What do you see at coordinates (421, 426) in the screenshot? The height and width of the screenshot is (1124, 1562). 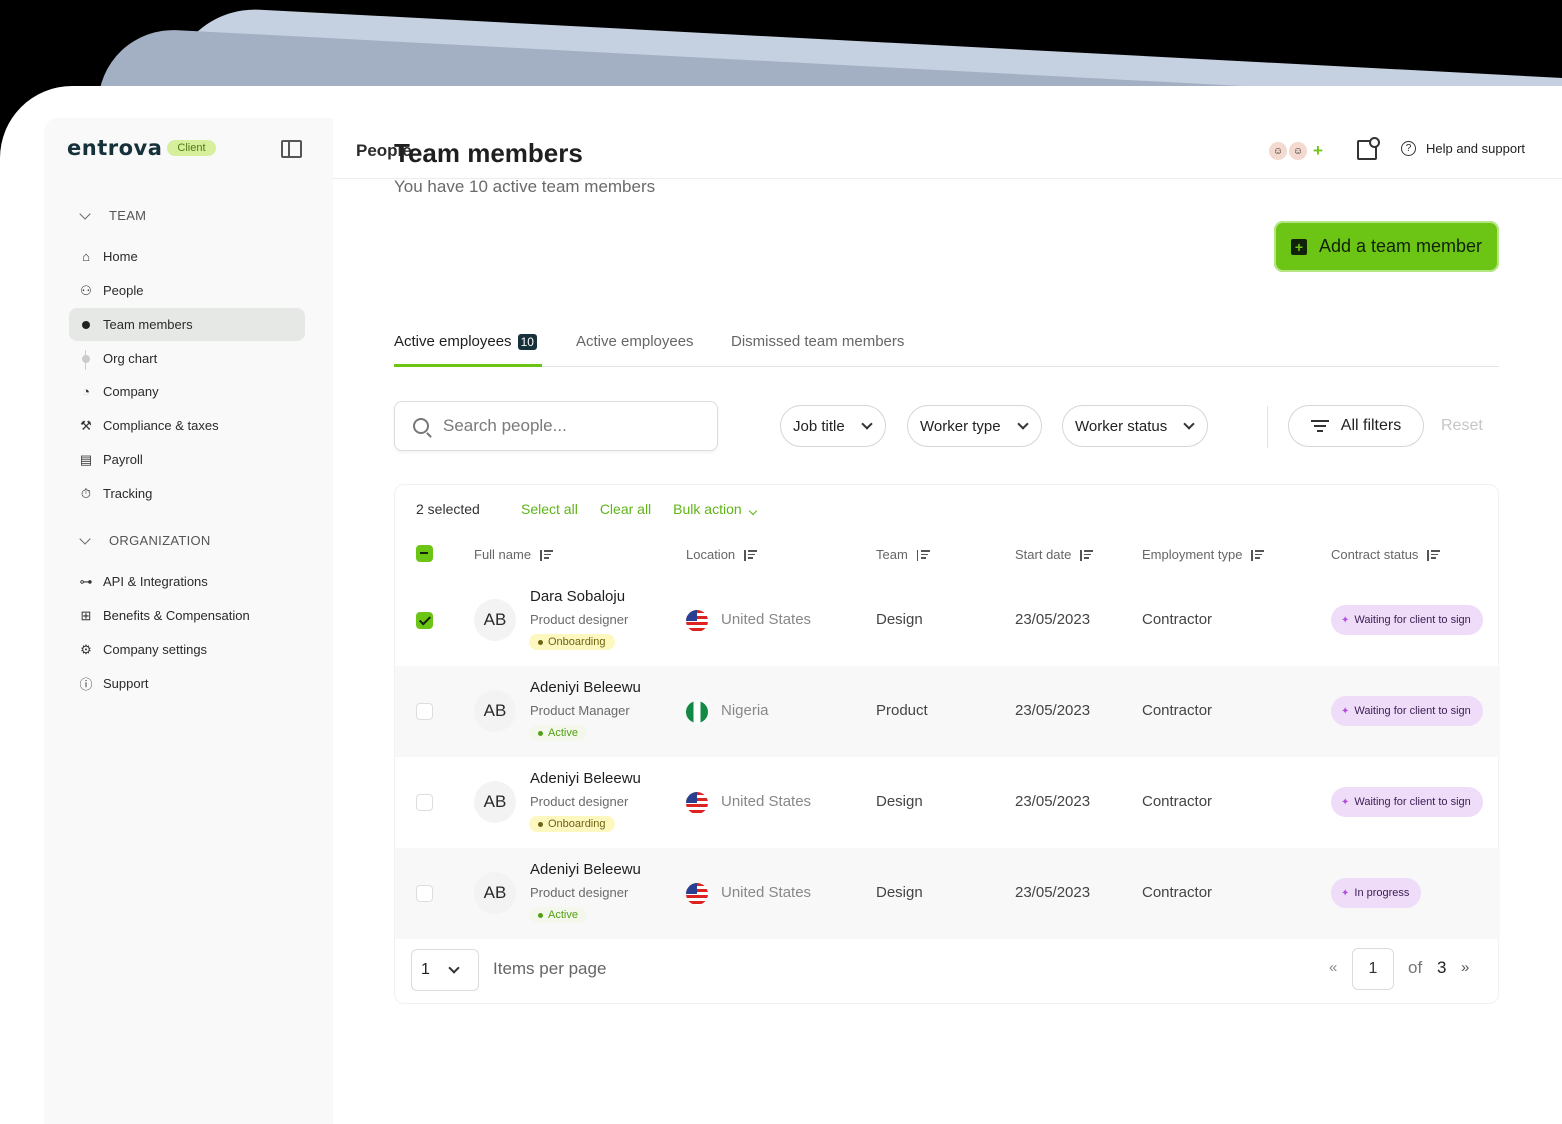 I see `search-icon` at bounding box center [421, 426].